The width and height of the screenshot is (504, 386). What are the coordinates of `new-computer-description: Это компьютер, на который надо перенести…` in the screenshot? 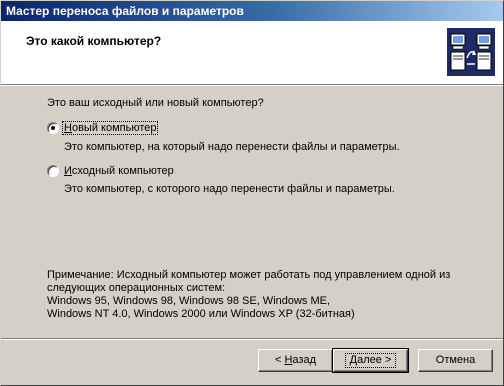 It's located at (232, 147).